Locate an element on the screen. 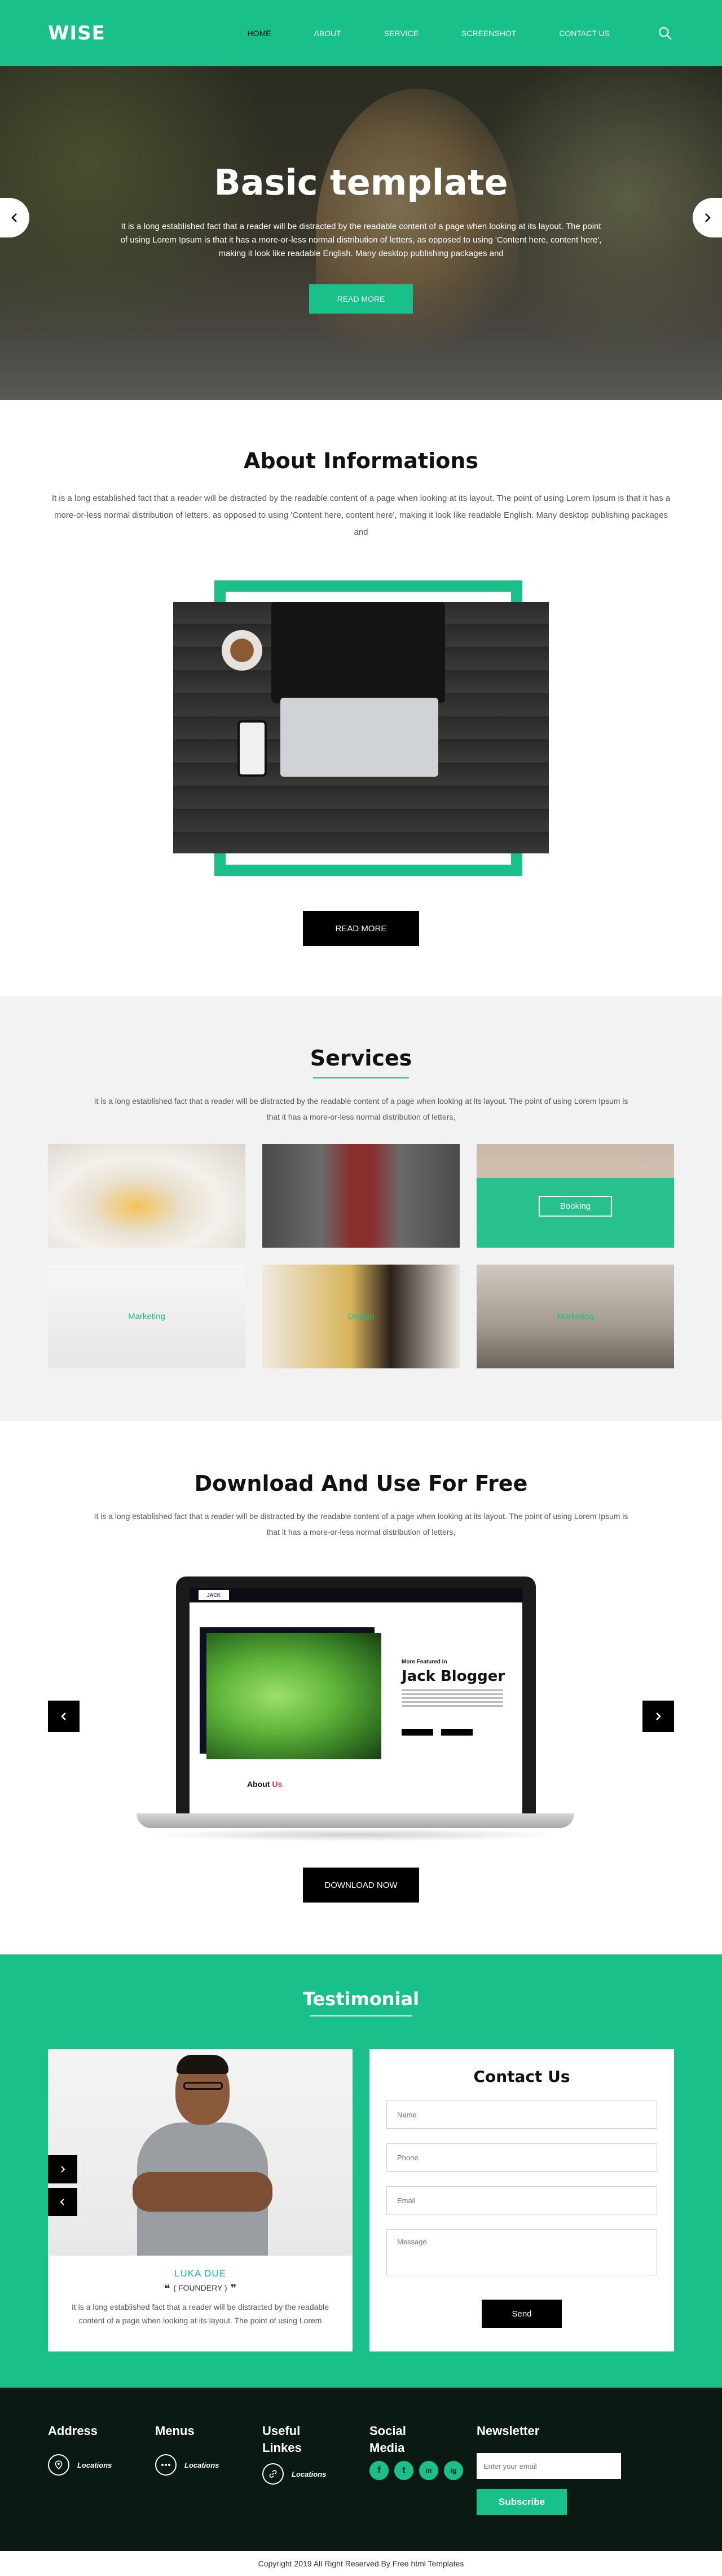 The width and height of the screenshot is (722, 2576). service-card-cake is located at coordinates (146, 1196).